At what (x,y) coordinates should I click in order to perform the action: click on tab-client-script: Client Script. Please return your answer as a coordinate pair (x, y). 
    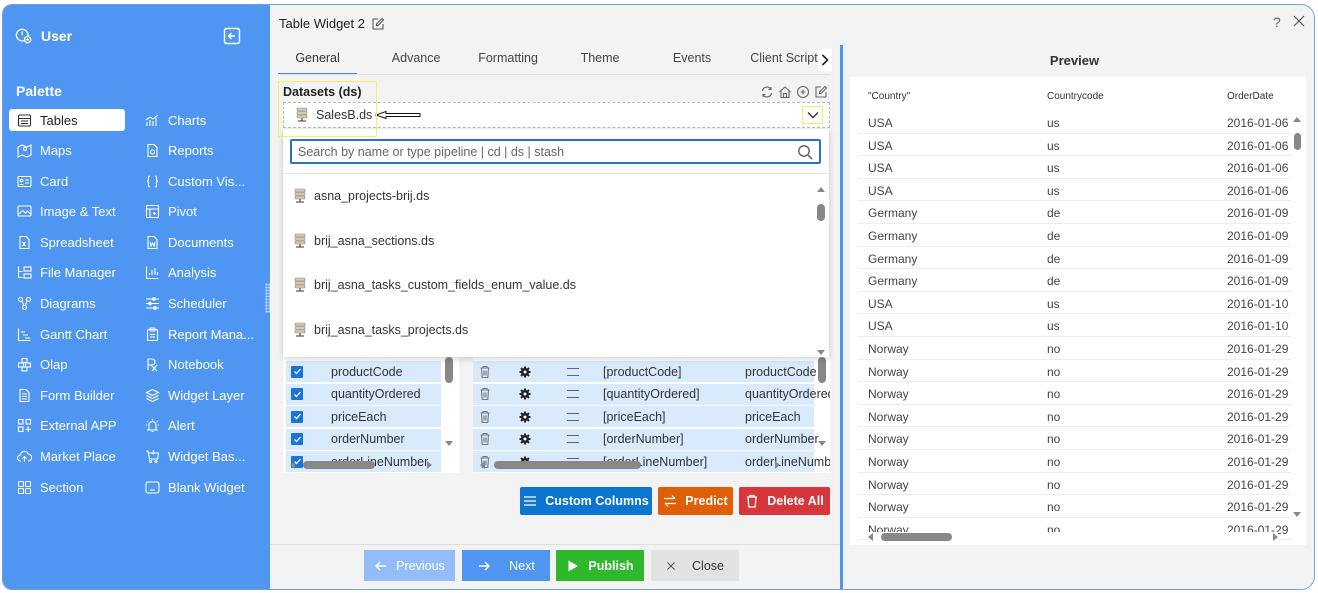
    Looking at the image, I should click on (784, 60).